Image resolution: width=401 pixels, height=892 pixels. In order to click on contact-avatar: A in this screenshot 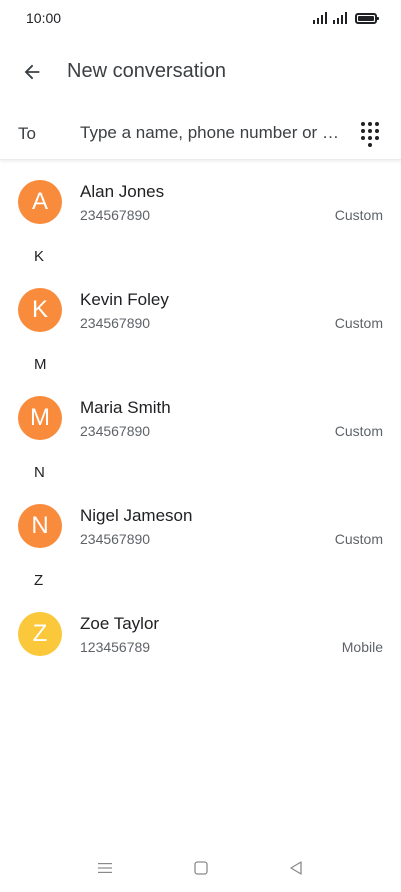, I will do `click(40, 202)`.